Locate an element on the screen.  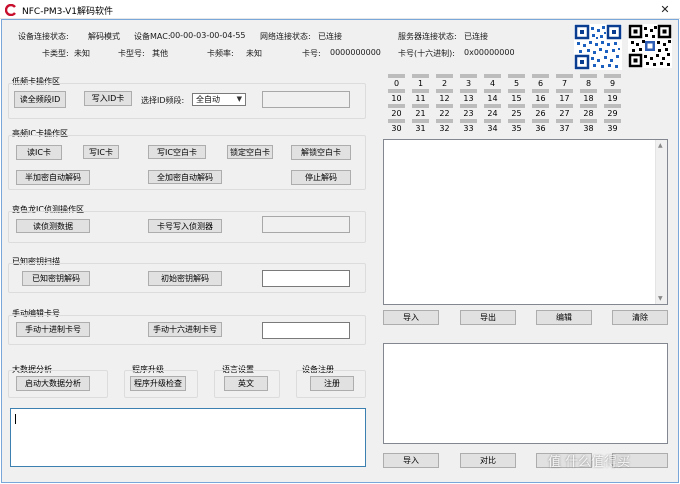
unlock-blank-card-button: 解锁空白卡 is located at coordinates (321, 152).